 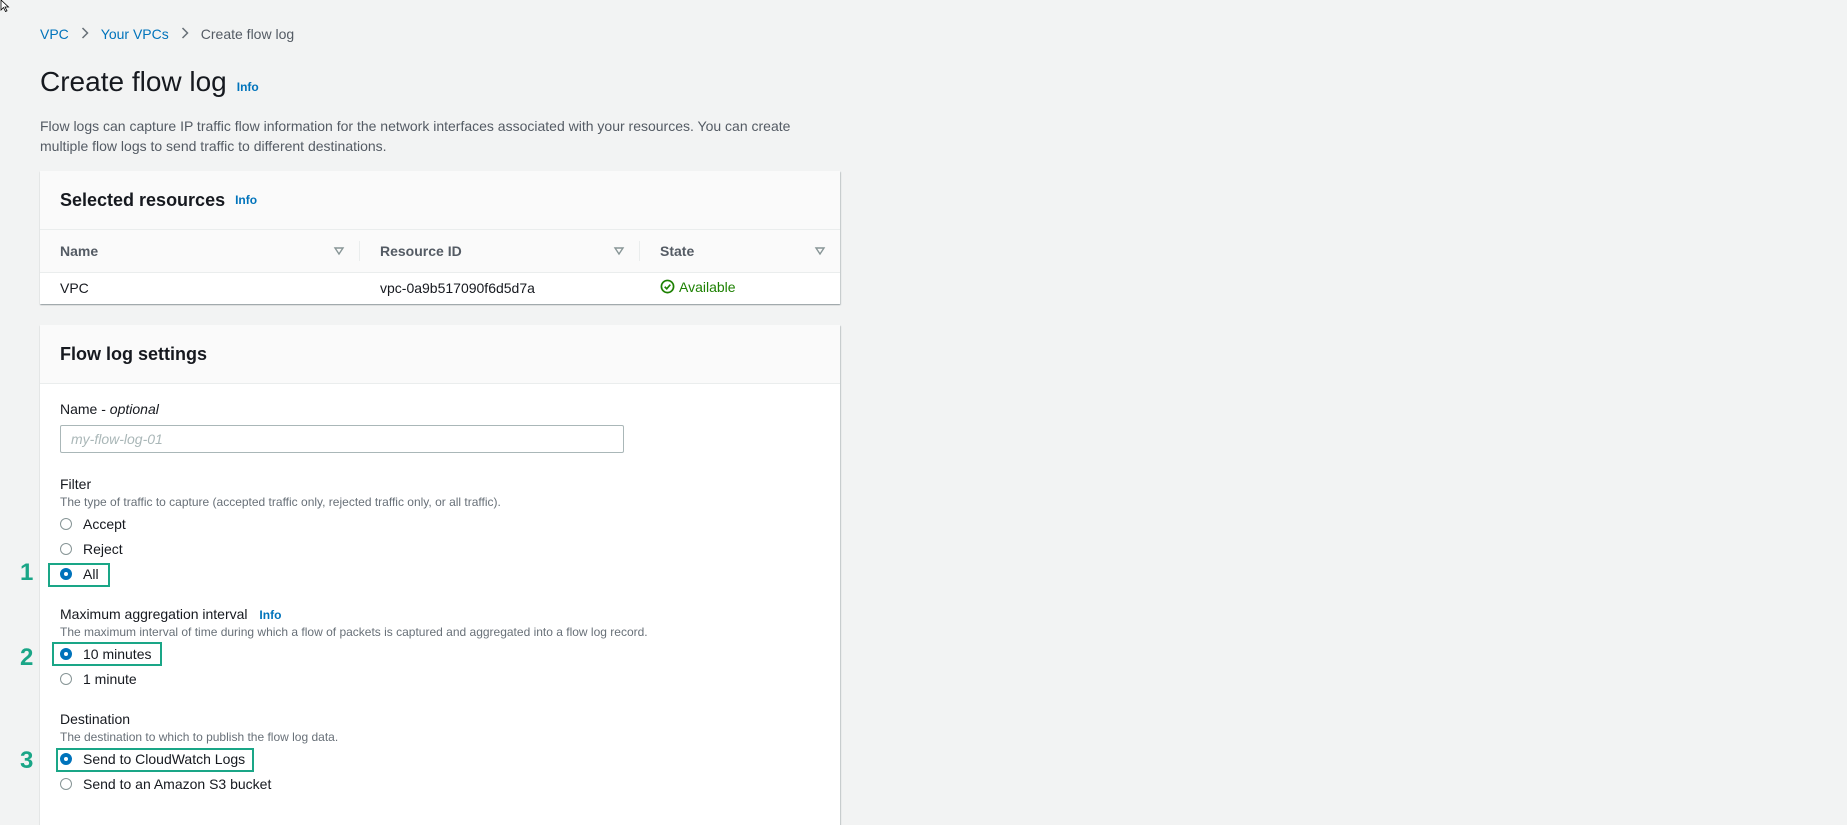 What do you see at coordinates (457, 288) in the screenshot?
I see `cell-resource-id: vpc-0a9b517090f6d5d7a` at bounding box center [457, 288].